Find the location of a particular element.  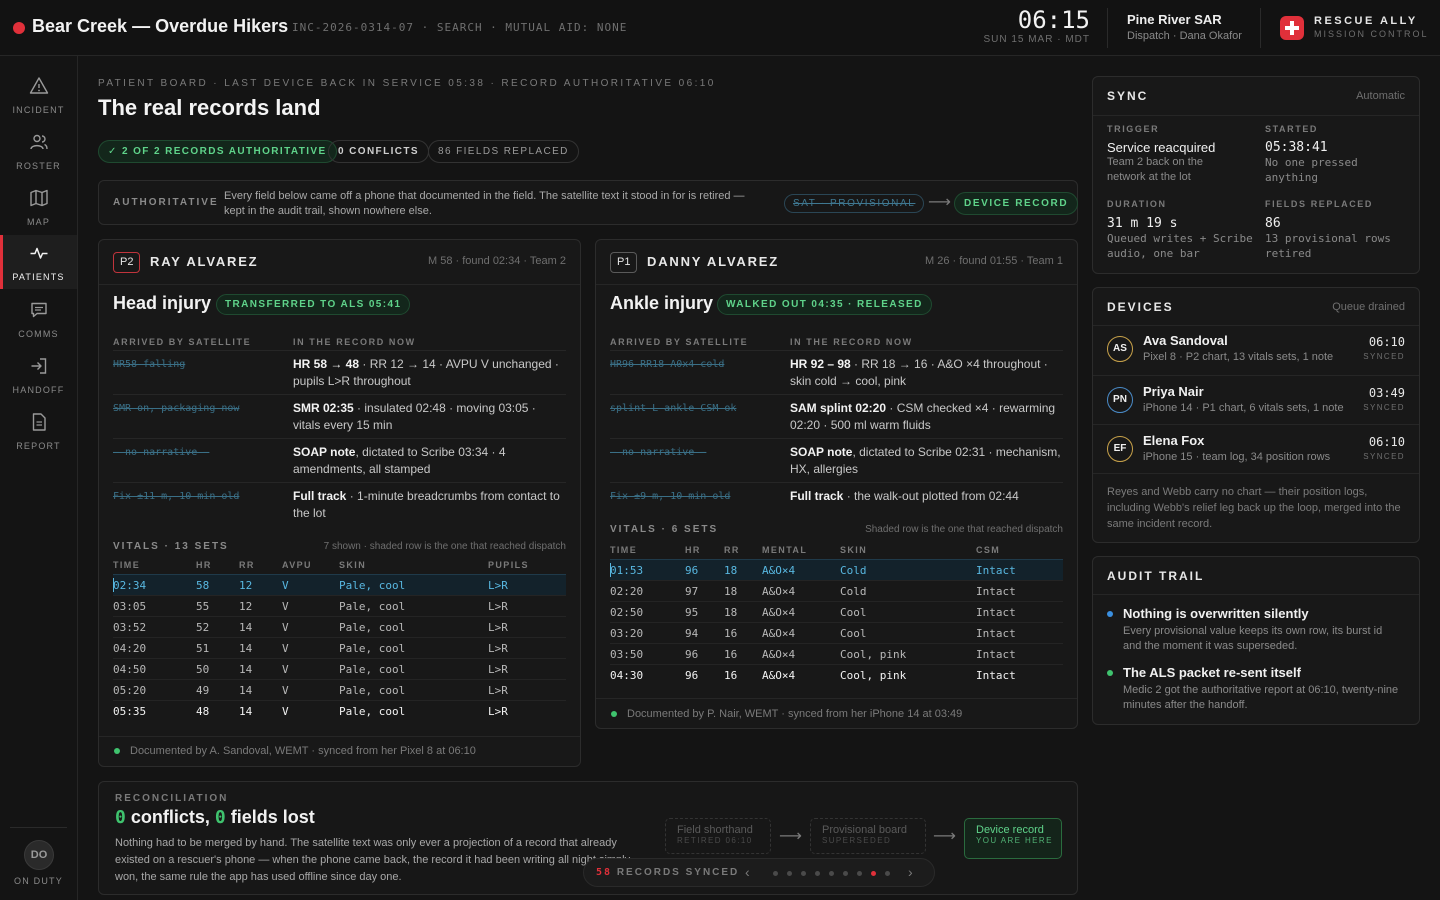

clock-date: SUN 15 MAR · MDT is located at coordinates (1036, 39).